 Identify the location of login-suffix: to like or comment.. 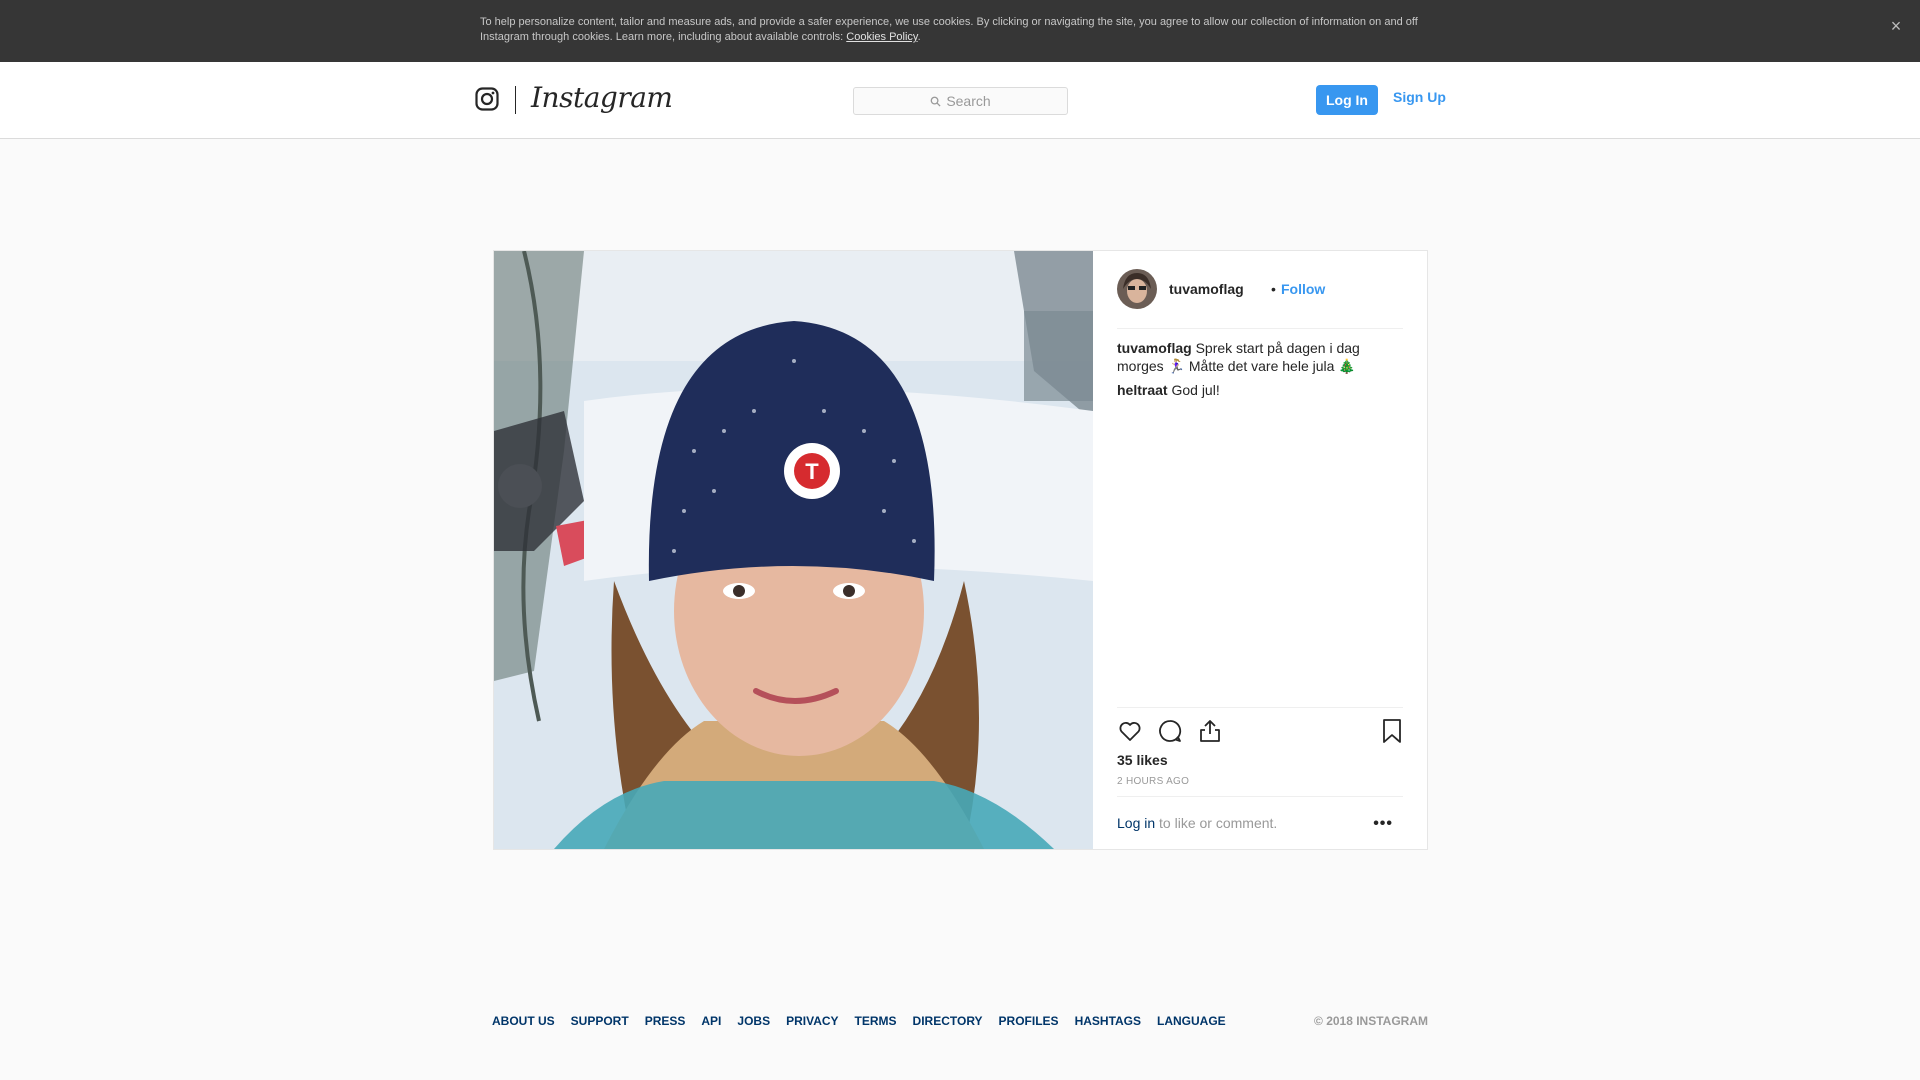
(1216, 823).